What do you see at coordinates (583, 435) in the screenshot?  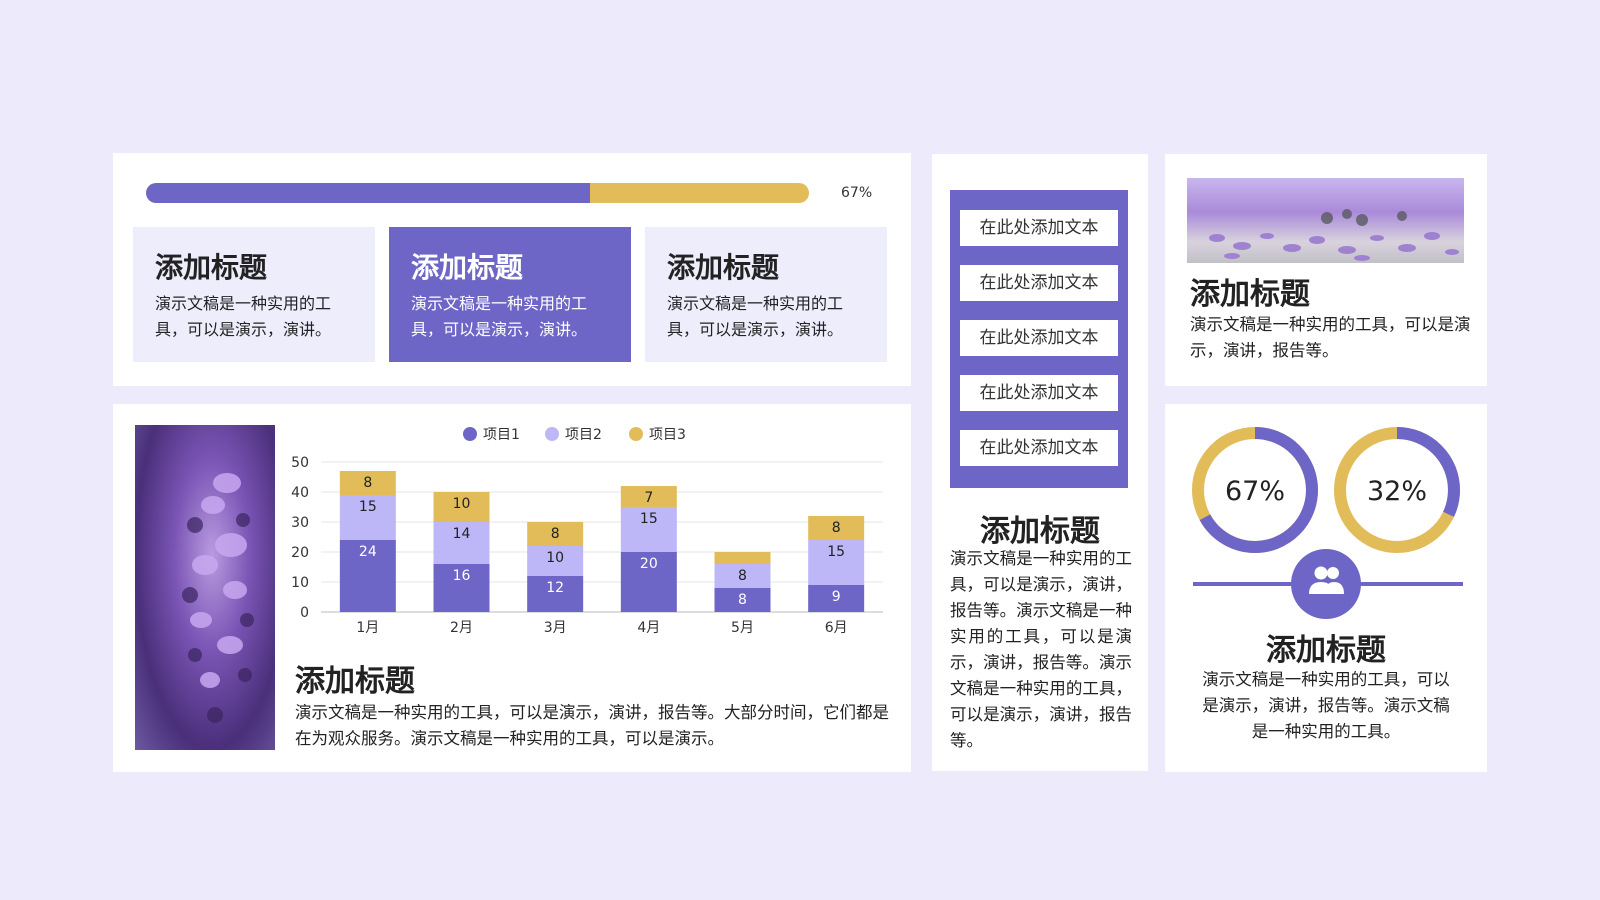 I see `legend-label: 项目2` at bounding box center [583, 435].